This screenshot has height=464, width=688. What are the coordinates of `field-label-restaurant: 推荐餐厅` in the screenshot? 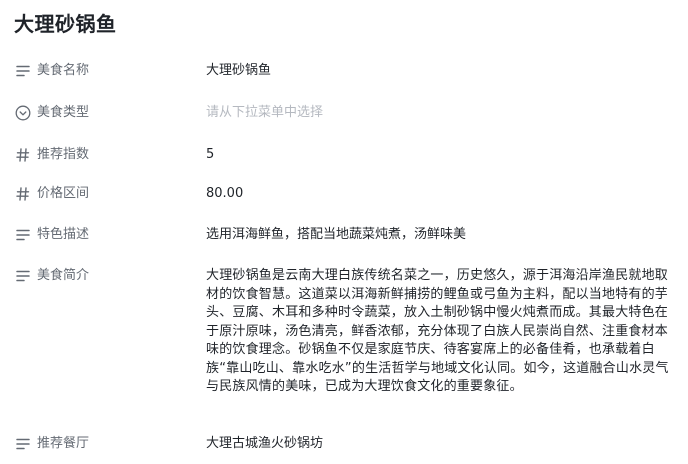 It's located at (63, 443).